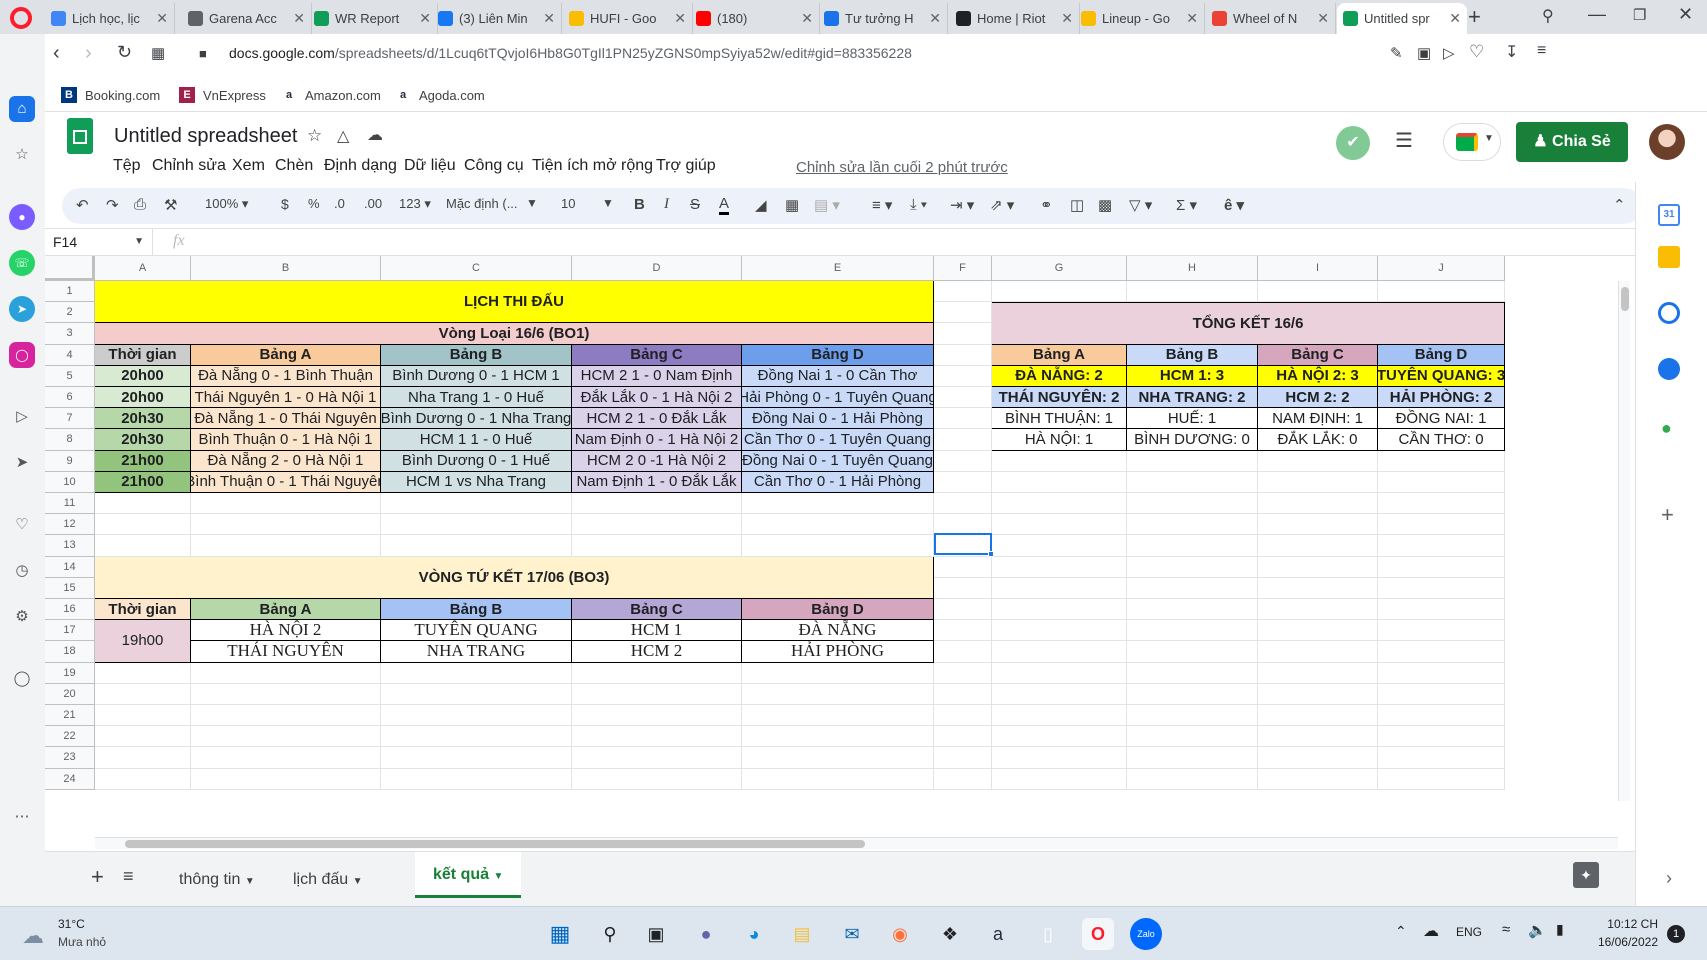 This screenshot has width=1707, height=960. Describe the element at coordinates (1639, 15) in the screenshot. I see `restore-button: ❐` at that location.